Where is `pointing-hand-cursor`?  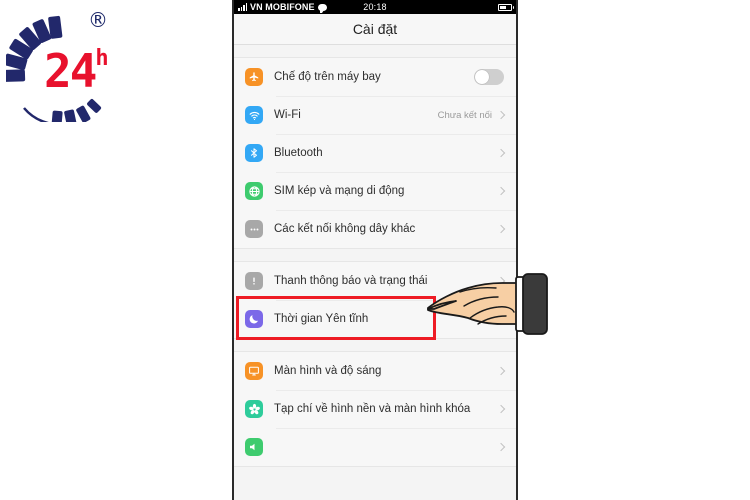 pointing-hand-cursor is located at coordinates (487, 304).